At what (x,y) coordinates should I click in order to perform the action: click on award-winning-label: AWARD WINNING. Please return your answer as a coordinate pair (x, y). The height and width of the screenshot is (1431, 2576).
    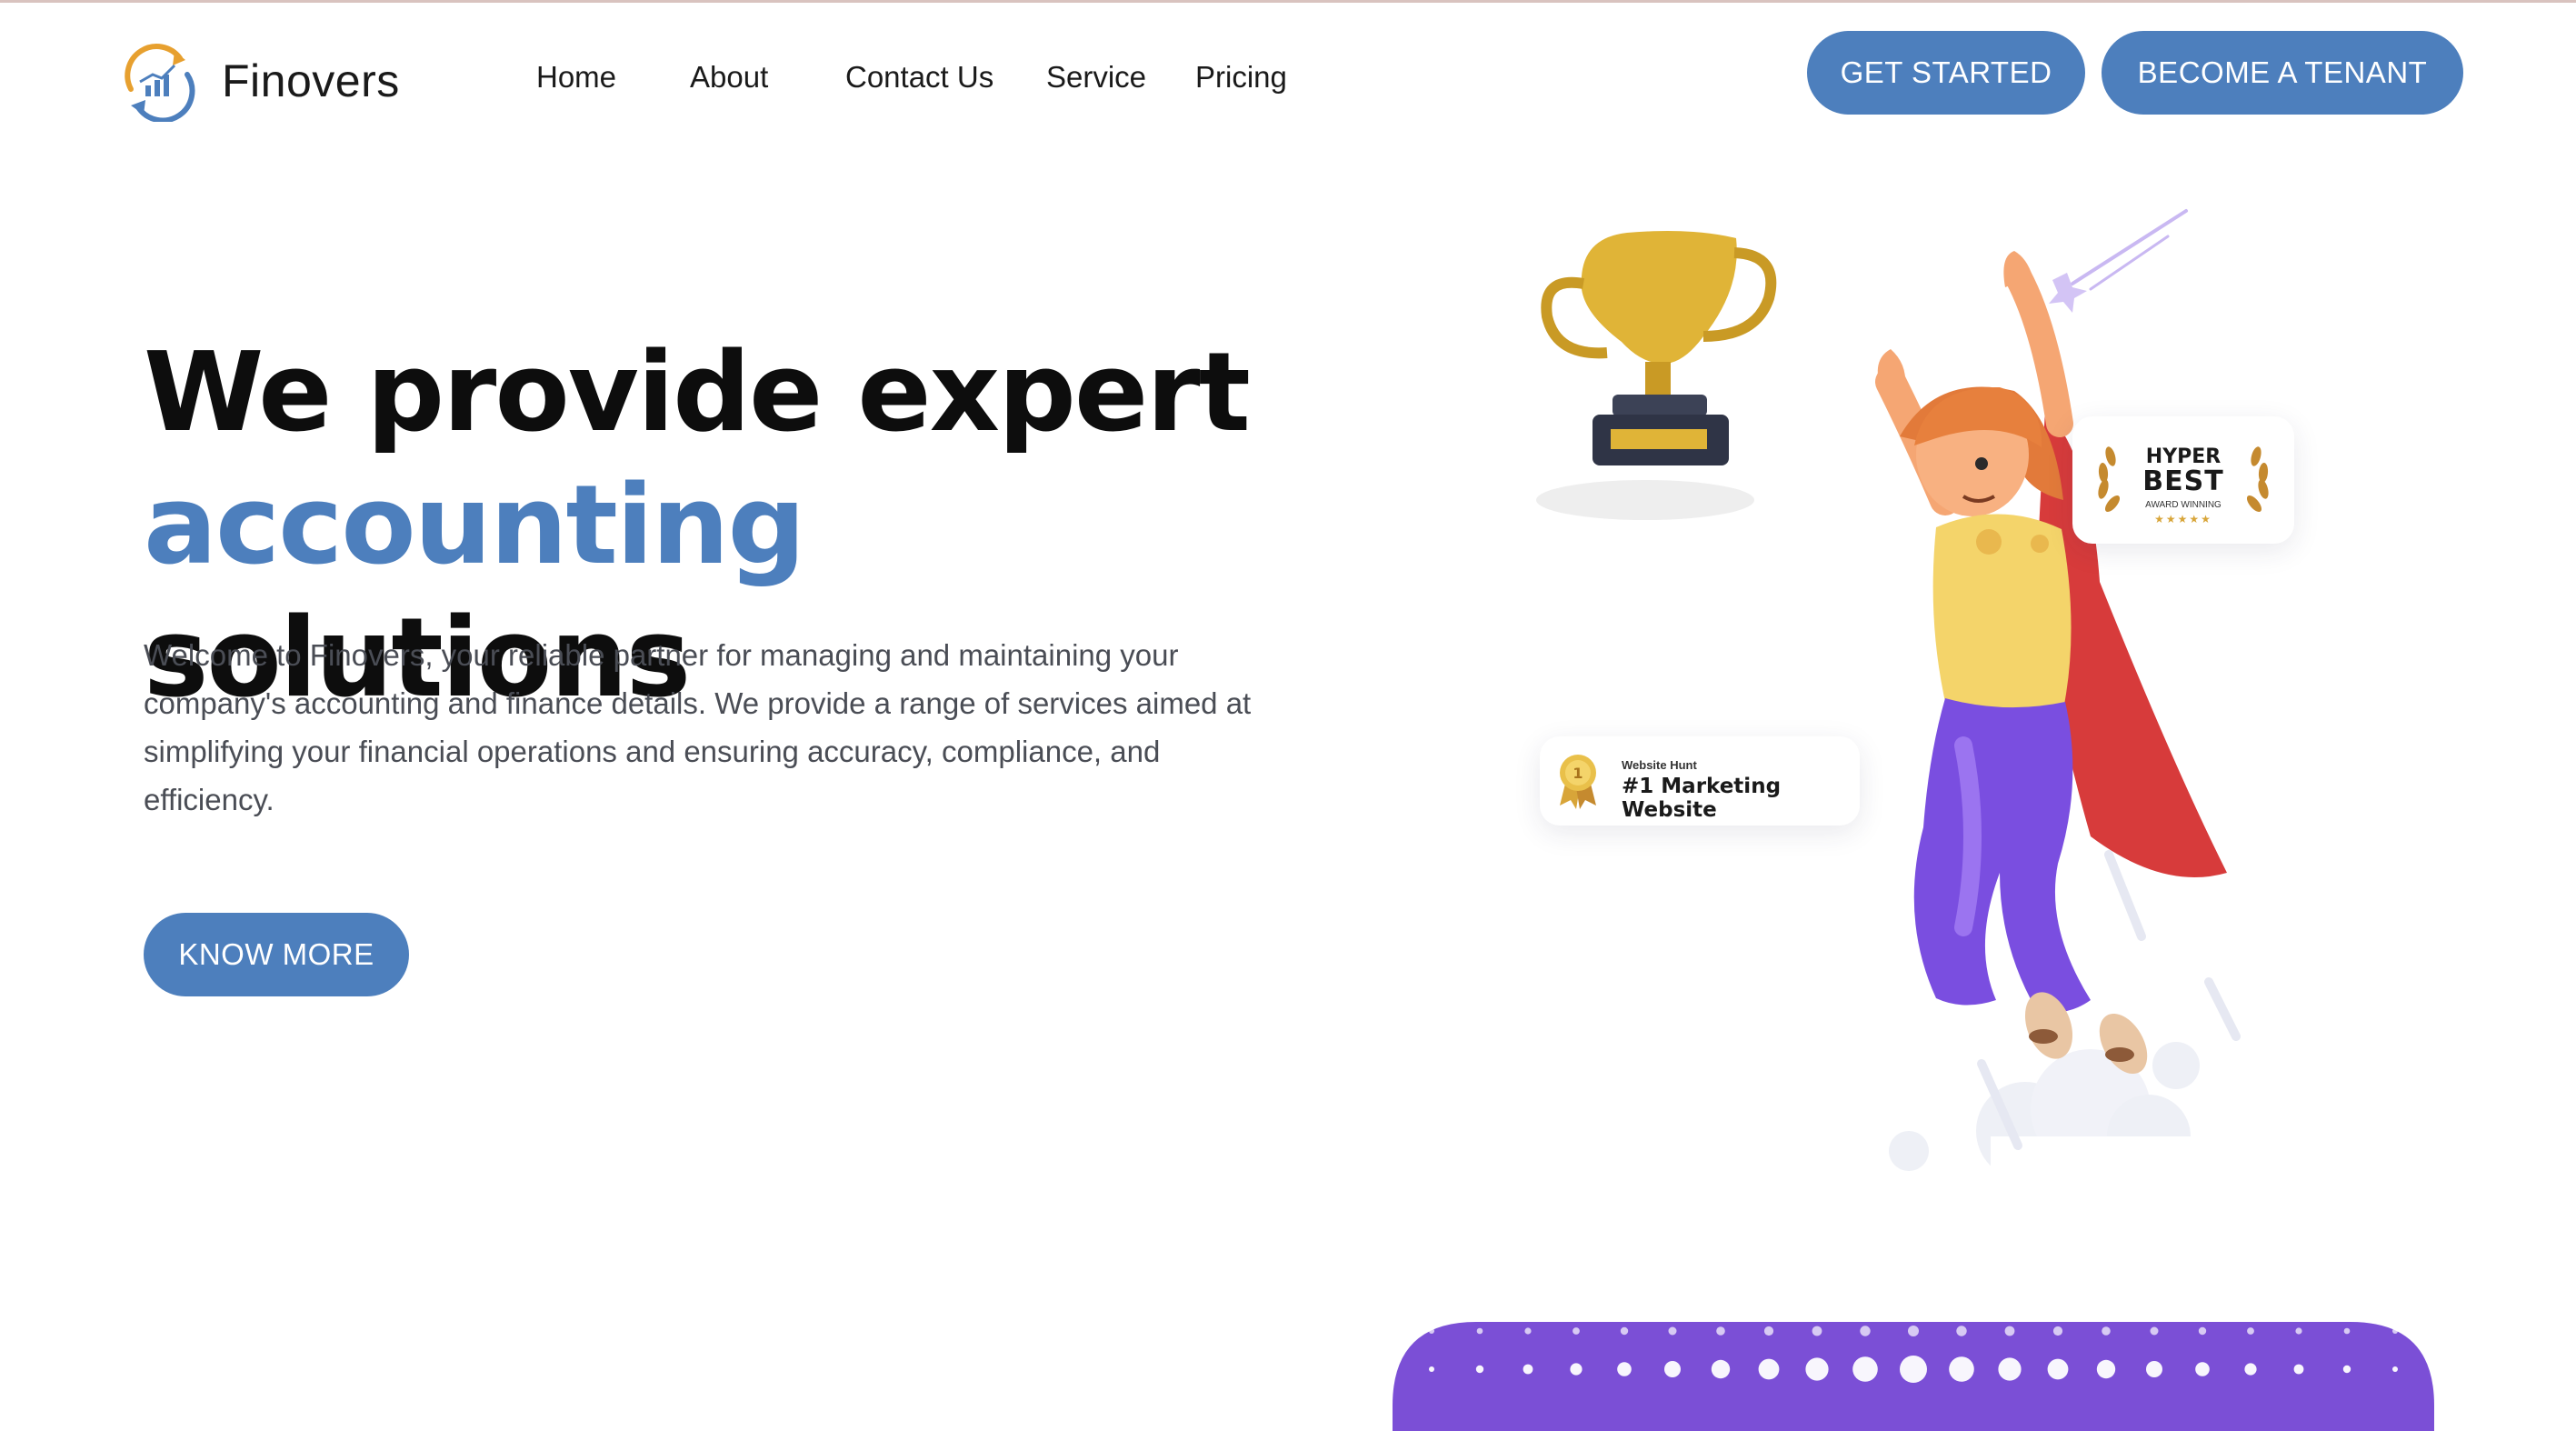
    Looking at the image, I should click on (2183, 505).